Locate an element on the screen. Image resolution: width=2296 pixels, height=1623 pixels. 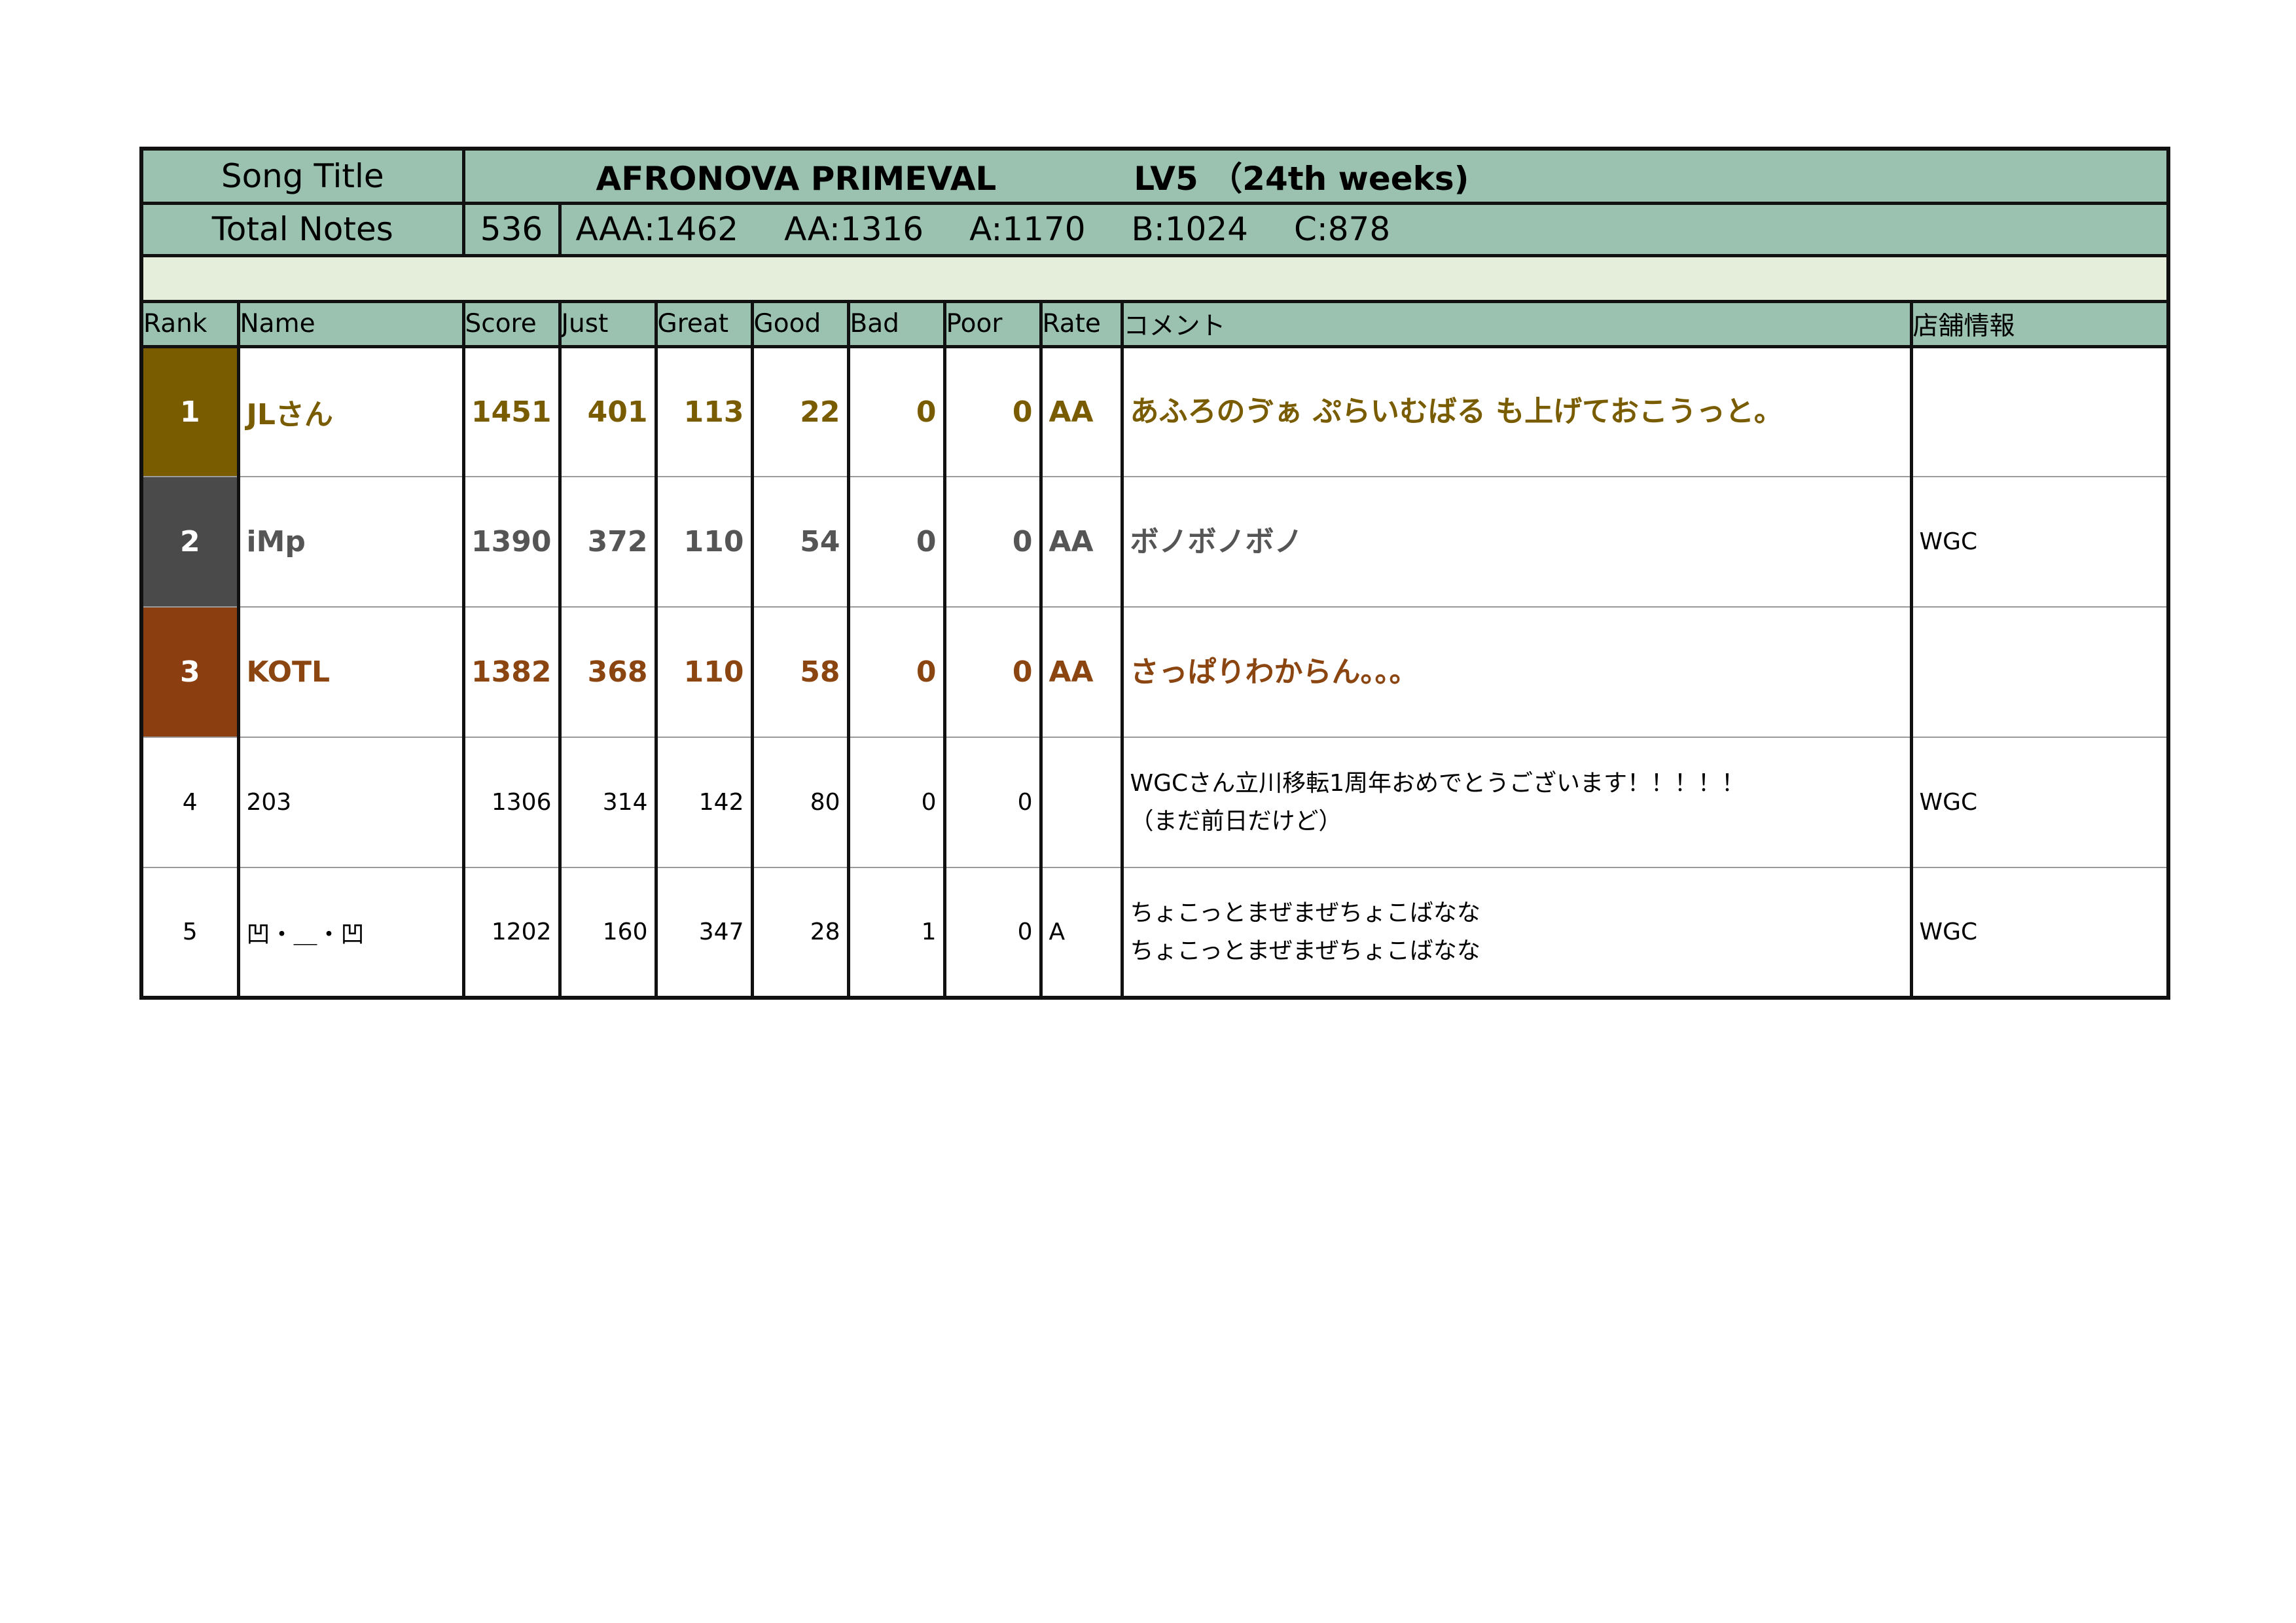
col-header-score: Score is located at coordinates (512, 324).